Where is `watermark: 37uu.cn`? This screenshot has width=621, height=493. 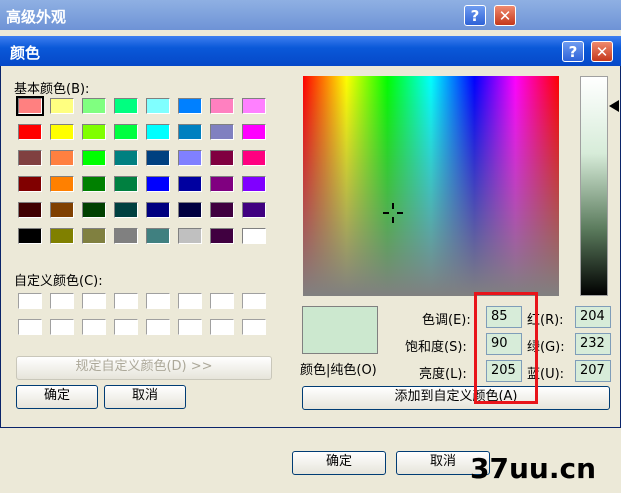
watermark: 37uu.cn is located at coordinates (533, 468).